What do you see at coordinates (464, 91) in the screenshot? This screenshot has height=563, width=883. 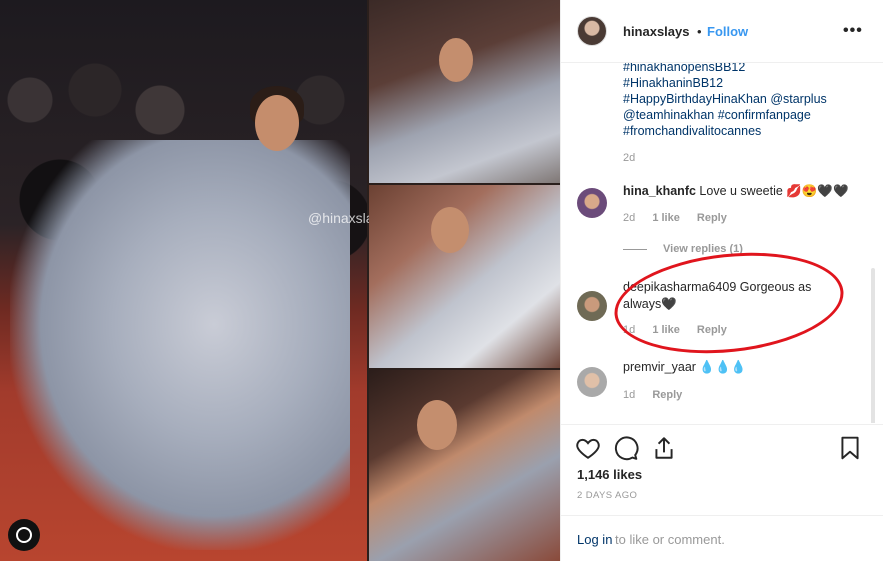 I see `photo-tile-top` at bounding box center [464, 91].